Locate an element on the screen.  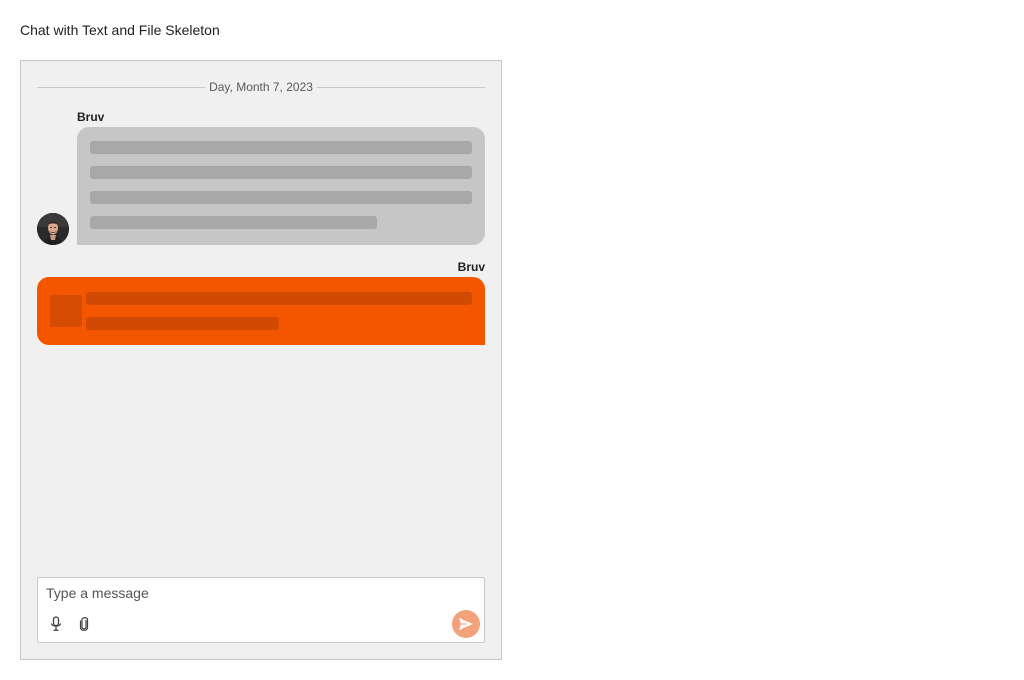
message-input is located at coordinates (256, 593).